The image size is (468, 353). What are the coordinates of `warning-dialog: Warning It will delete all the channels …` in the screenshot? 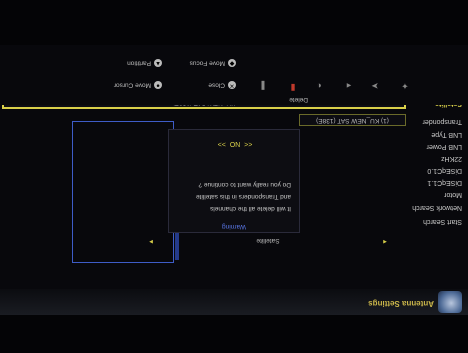 It's located at (234, 181).